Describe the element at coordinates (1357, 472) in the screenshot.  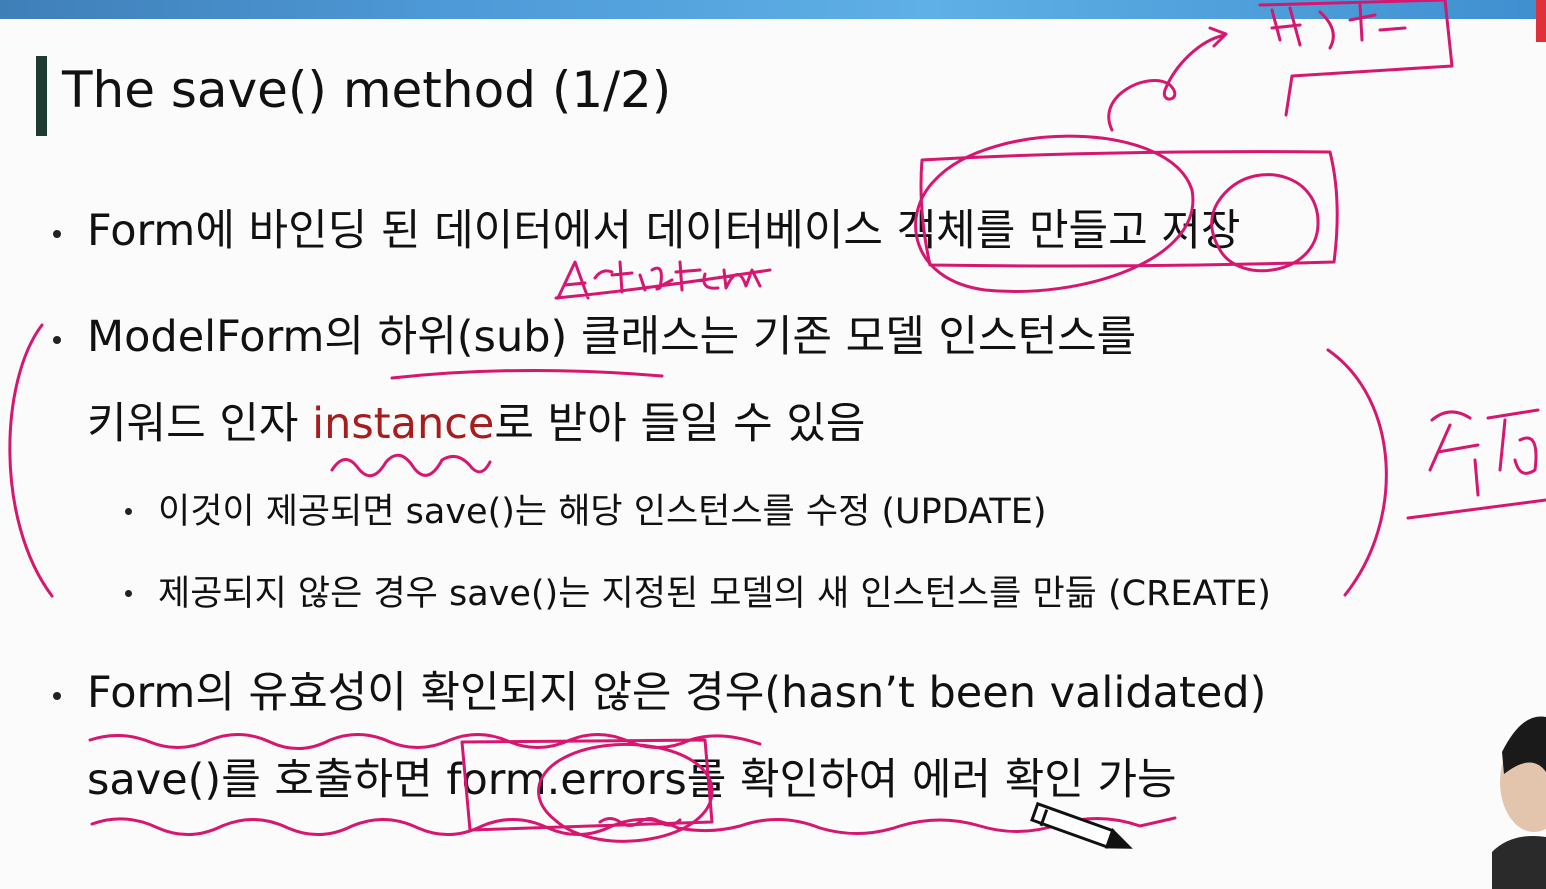
I see `ink-right-bracket` at that location.